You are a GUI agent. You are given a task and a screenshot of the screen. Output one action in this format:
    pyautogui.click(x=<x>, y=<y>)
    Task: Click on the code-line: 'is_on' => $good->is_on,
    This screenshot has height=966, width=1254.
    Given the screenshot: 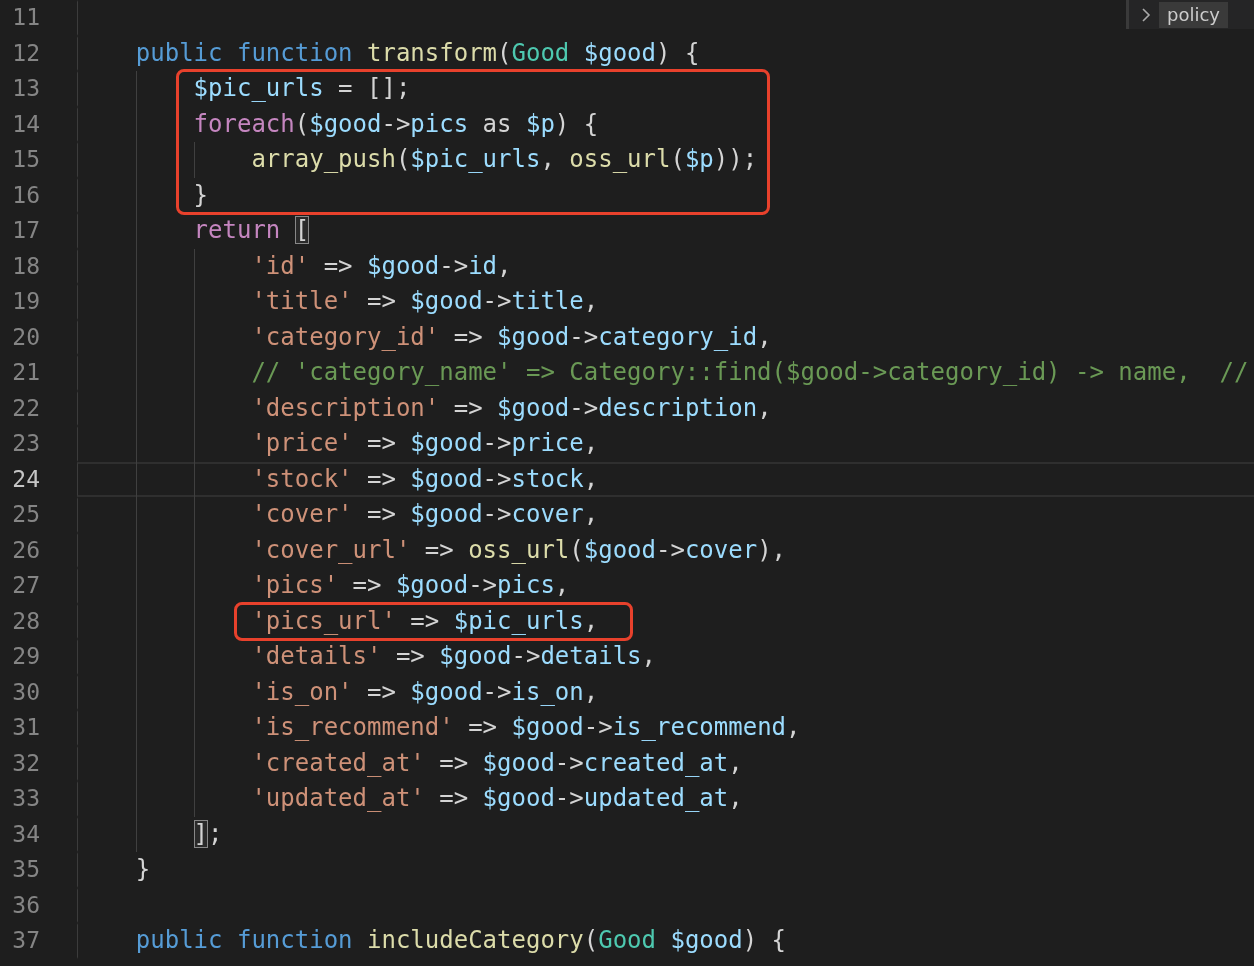 What is the action you would take?
    pyautogui.click(x=424, y=691)
    